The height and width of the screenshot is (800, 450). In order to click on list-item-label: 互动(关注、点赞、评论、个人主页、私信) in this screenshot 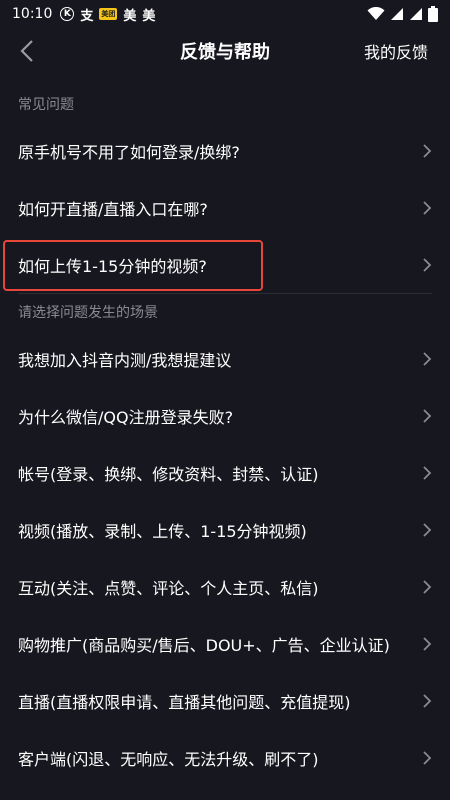, I will do `click(168, 588)`.